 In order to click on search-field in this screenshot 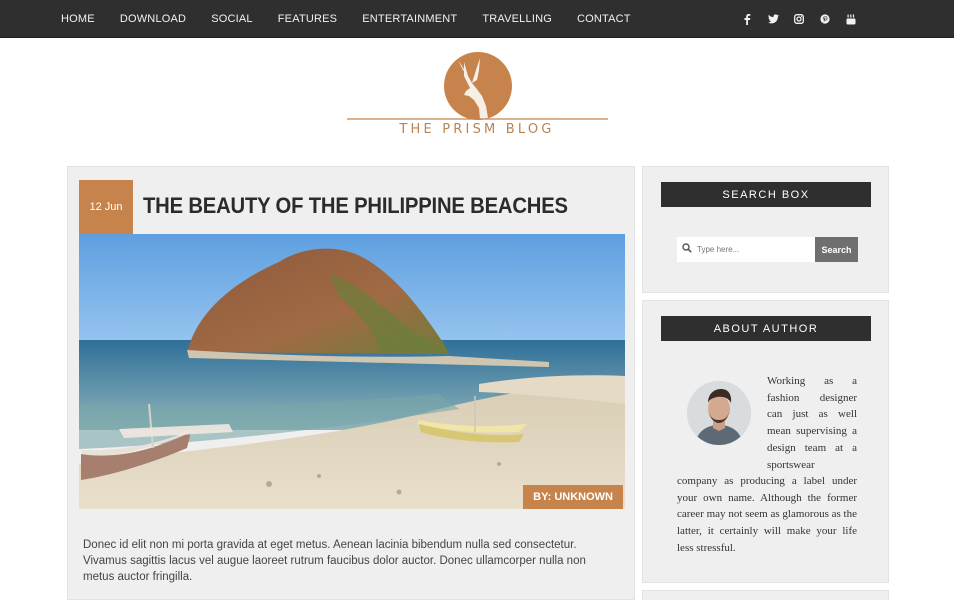, I will do `click(746, 249)`.